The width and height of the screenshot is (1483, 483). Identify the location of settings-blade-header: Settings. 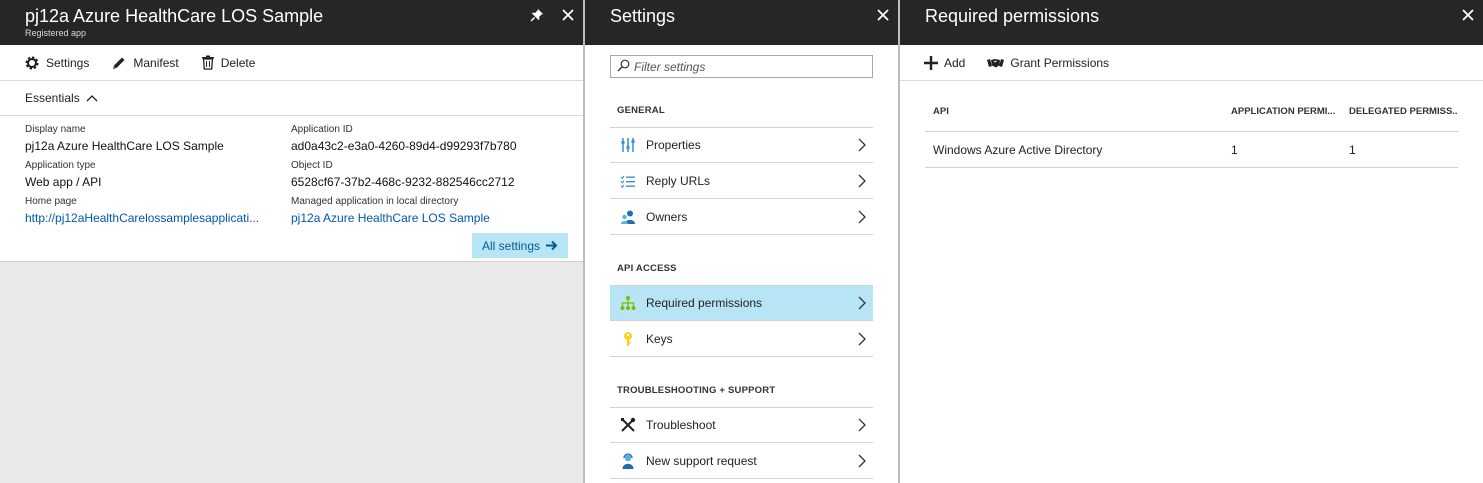
(741, 22).